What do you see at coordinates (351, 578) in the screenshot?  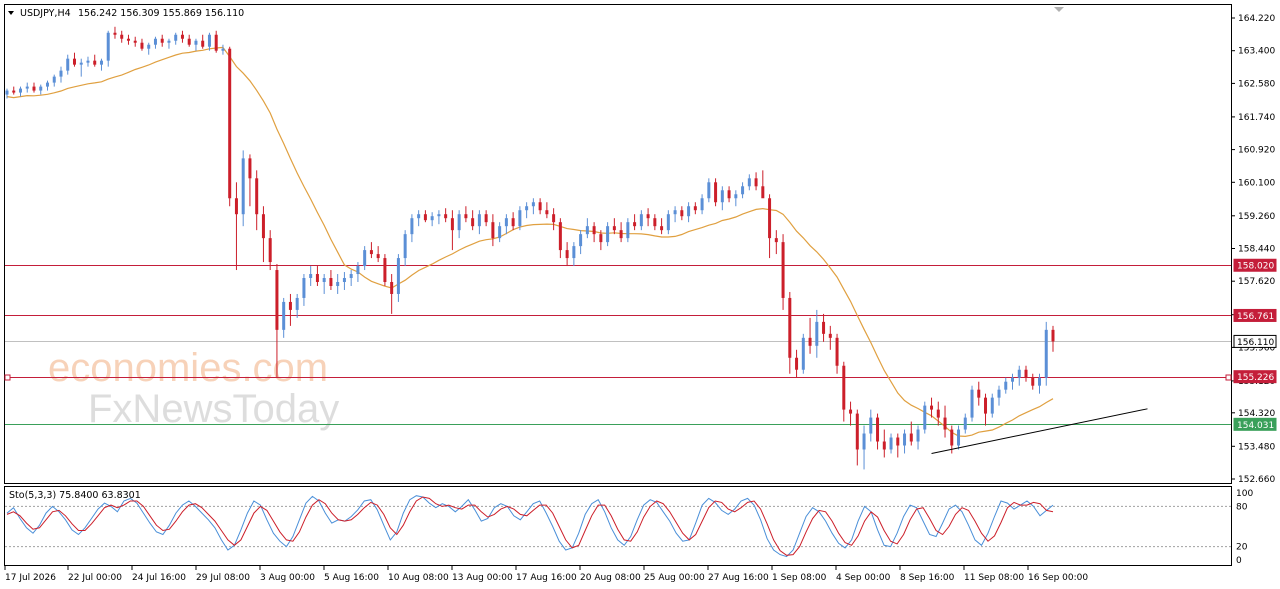 I see `time-tick-label: 5 Aug 16:00` at bounding box center [351, 578].